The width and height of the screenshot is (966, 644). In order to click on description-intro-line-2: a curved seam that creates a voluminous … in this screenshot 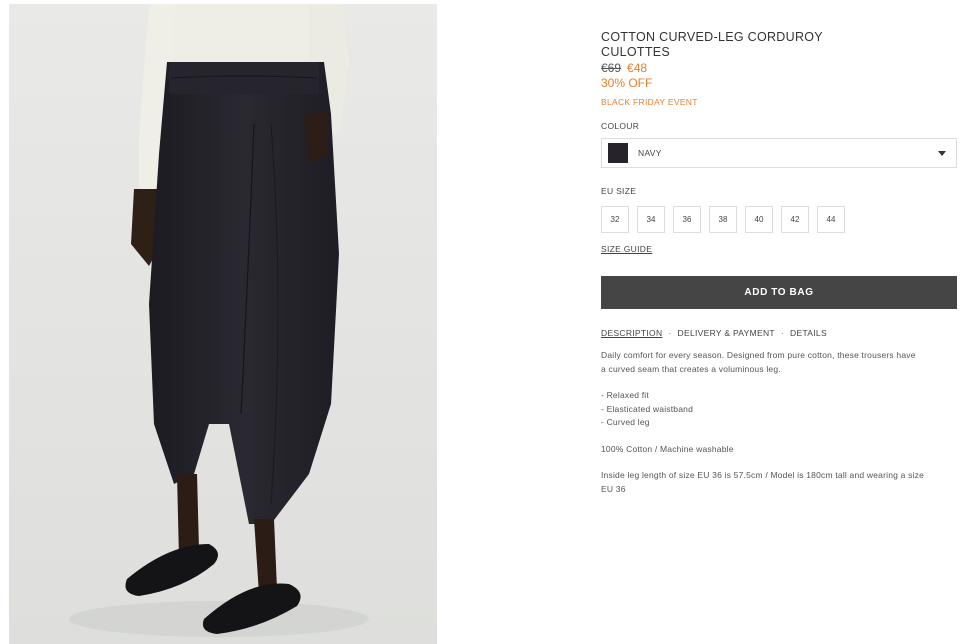, I will do `click(691, 368)`.